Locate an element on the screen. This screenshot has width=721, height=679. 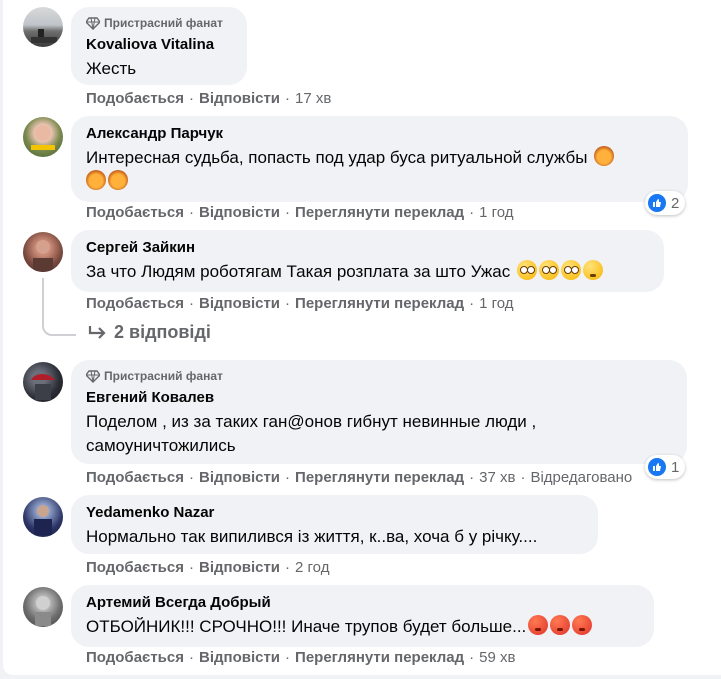
comment-author: Kovaliova Vitalina is located at coordinates (160, 44).